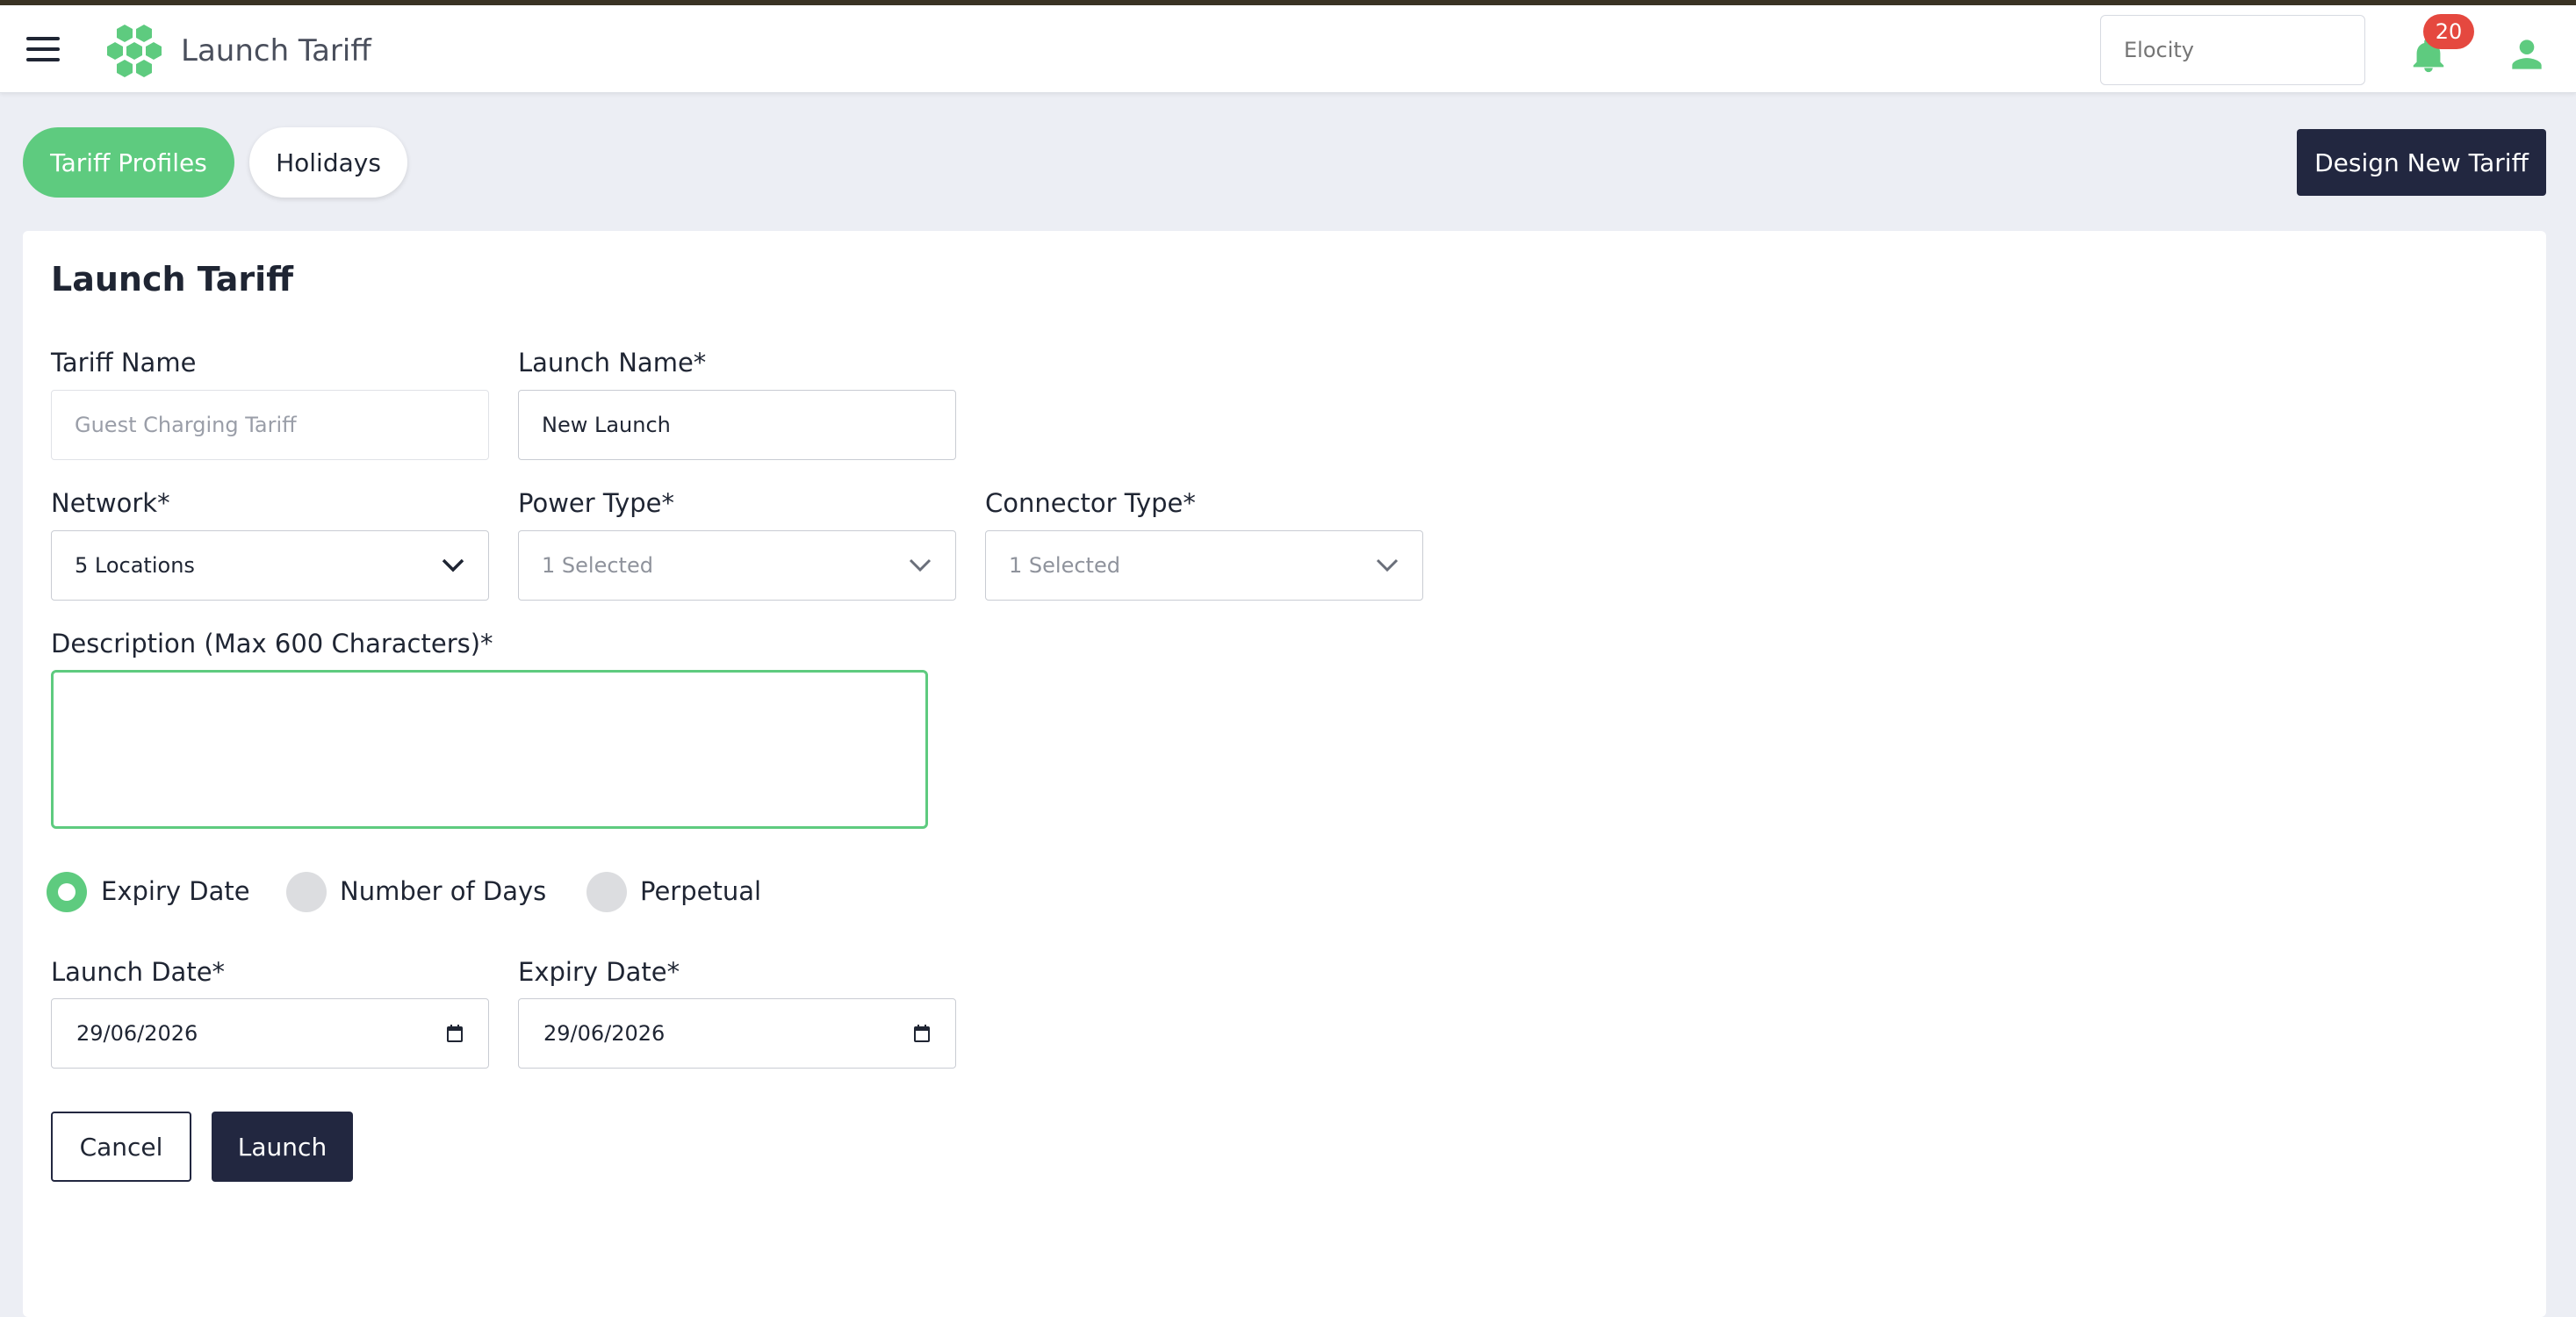 This screenshot has height=1317, width=2576. What do you see at coordinates (1090, 503) in the screenshot?
I see `connector-type-label: Connector Type*` at bounding box center [1090, 503].